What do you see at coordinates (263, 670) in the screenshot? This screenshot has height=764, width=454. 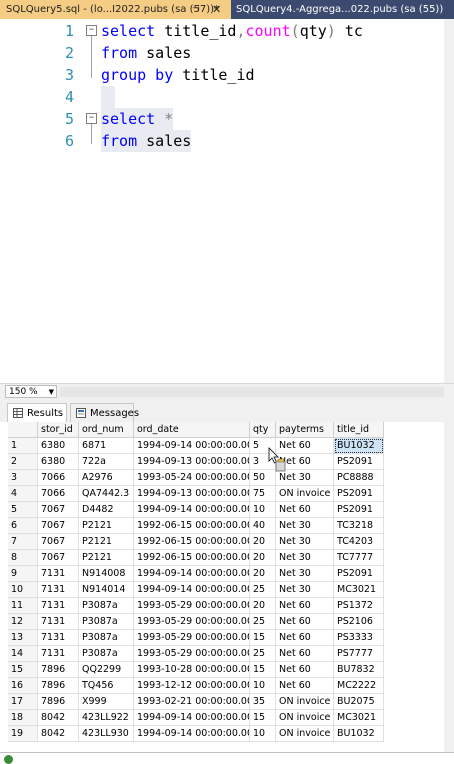 I see `table-cell: 15` at bounding box center [263, 670].